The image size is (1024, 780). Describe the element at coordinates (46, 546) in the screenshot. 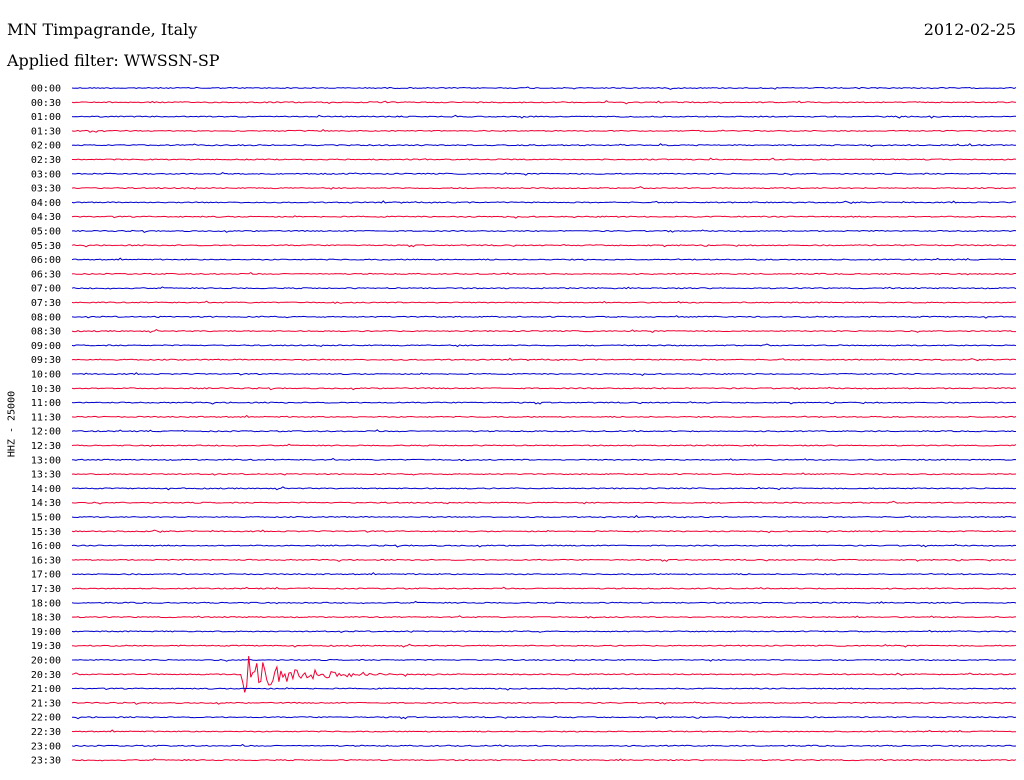

I see `row-time-label: 16:00` at that location.